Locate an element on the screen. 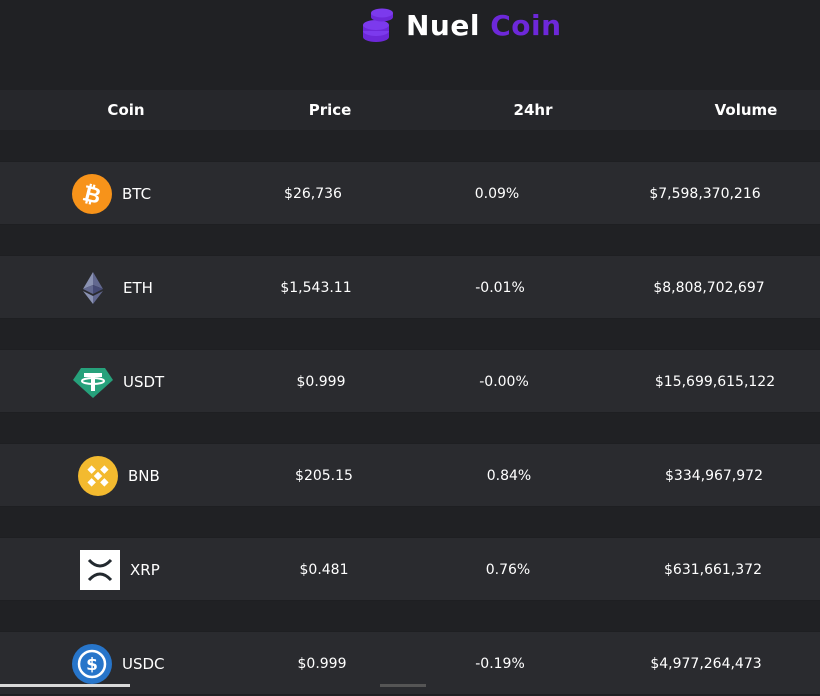  header-24hr: 24hr is located at coordinates (533, 110).